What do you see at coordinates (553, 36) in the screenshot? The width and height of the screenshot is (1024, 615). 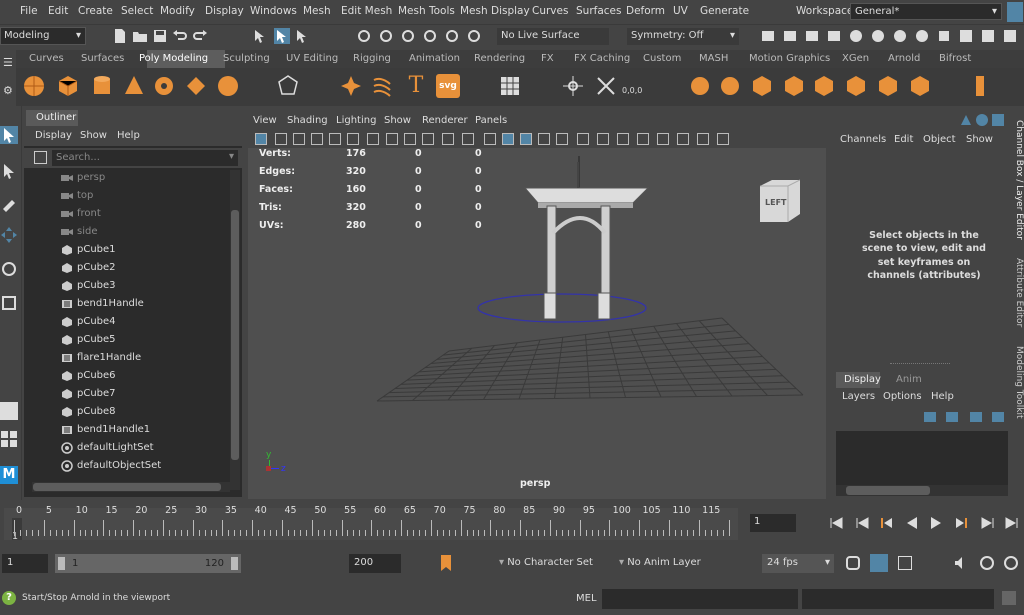 I see `live-surface-field: No Live Surface` at bounding box center [553, 36].